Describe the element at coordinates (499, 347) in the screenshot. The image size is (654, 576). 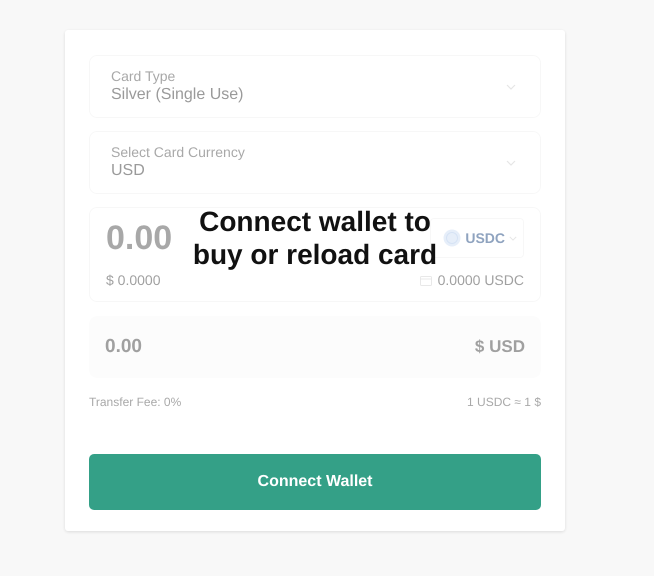
I see `currency-unit: $ USD` at that location.